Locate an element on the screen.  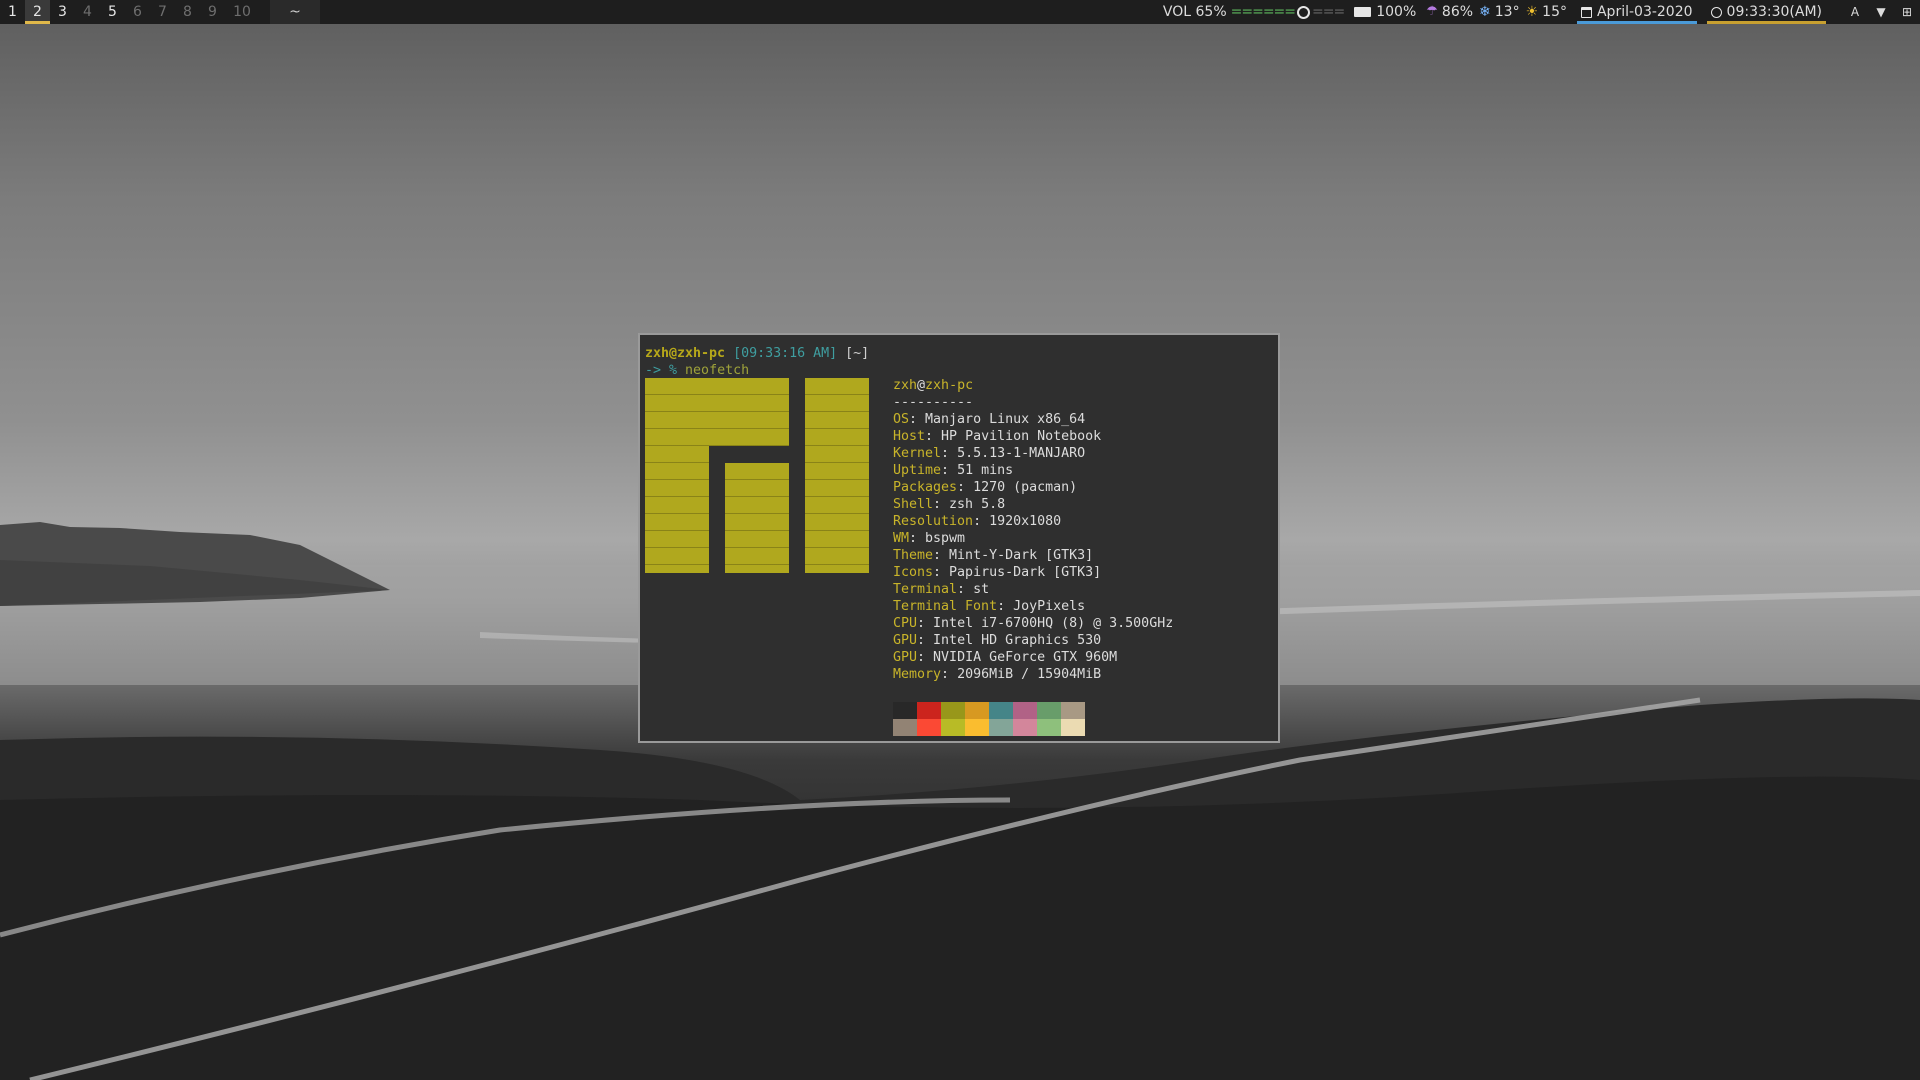
network-icon: ⊞ is located at coordinates (1907, 12).